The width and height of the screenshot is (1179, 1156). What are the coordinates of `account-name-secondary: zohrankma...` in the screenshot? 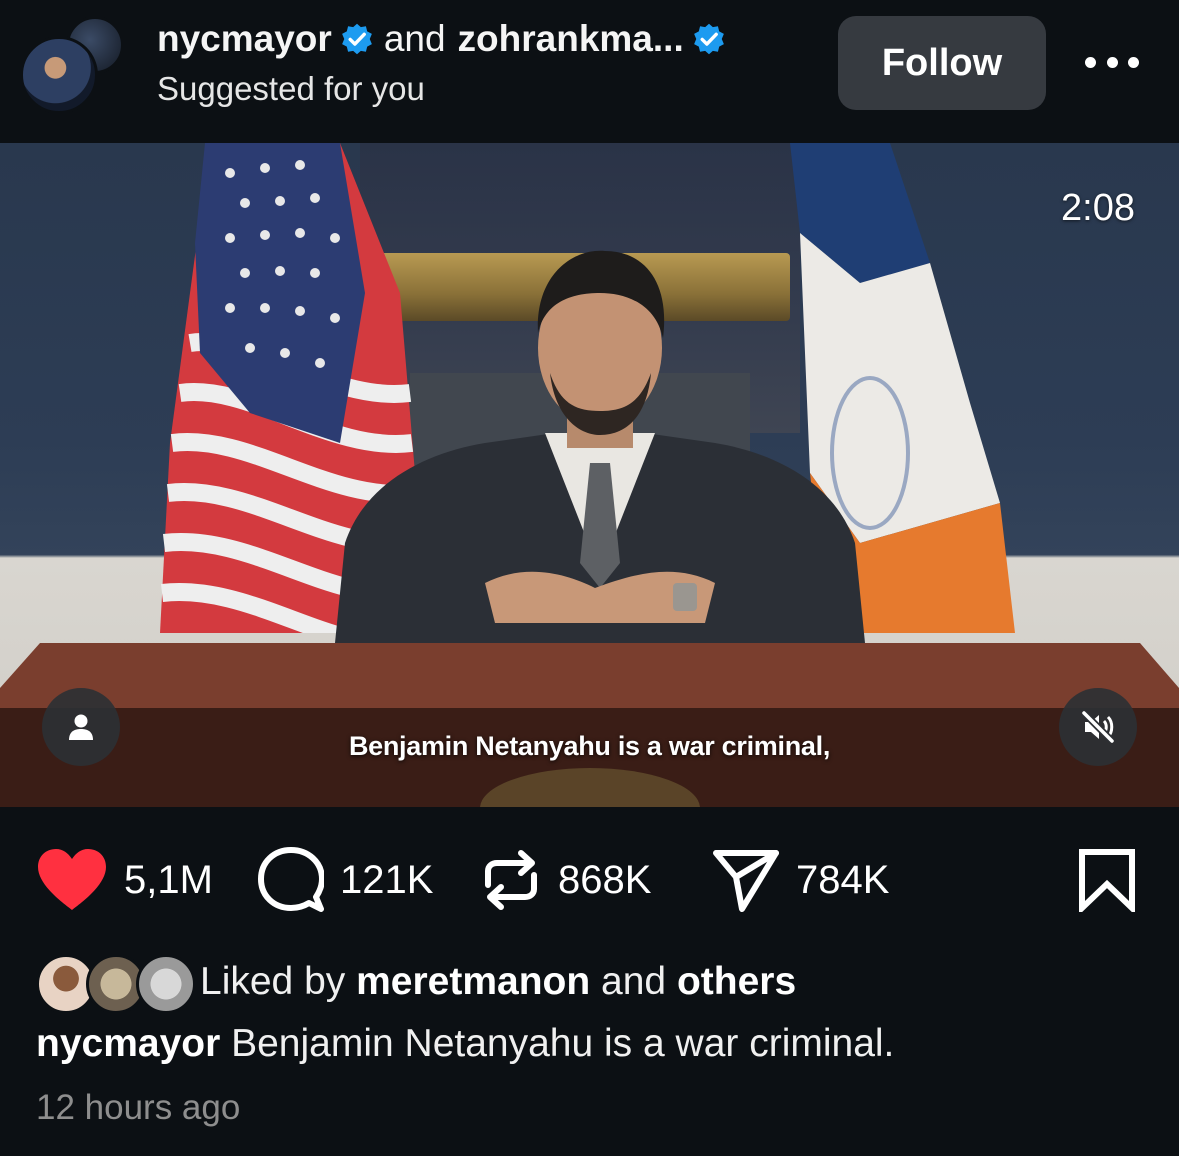 It's located at (571, 39).